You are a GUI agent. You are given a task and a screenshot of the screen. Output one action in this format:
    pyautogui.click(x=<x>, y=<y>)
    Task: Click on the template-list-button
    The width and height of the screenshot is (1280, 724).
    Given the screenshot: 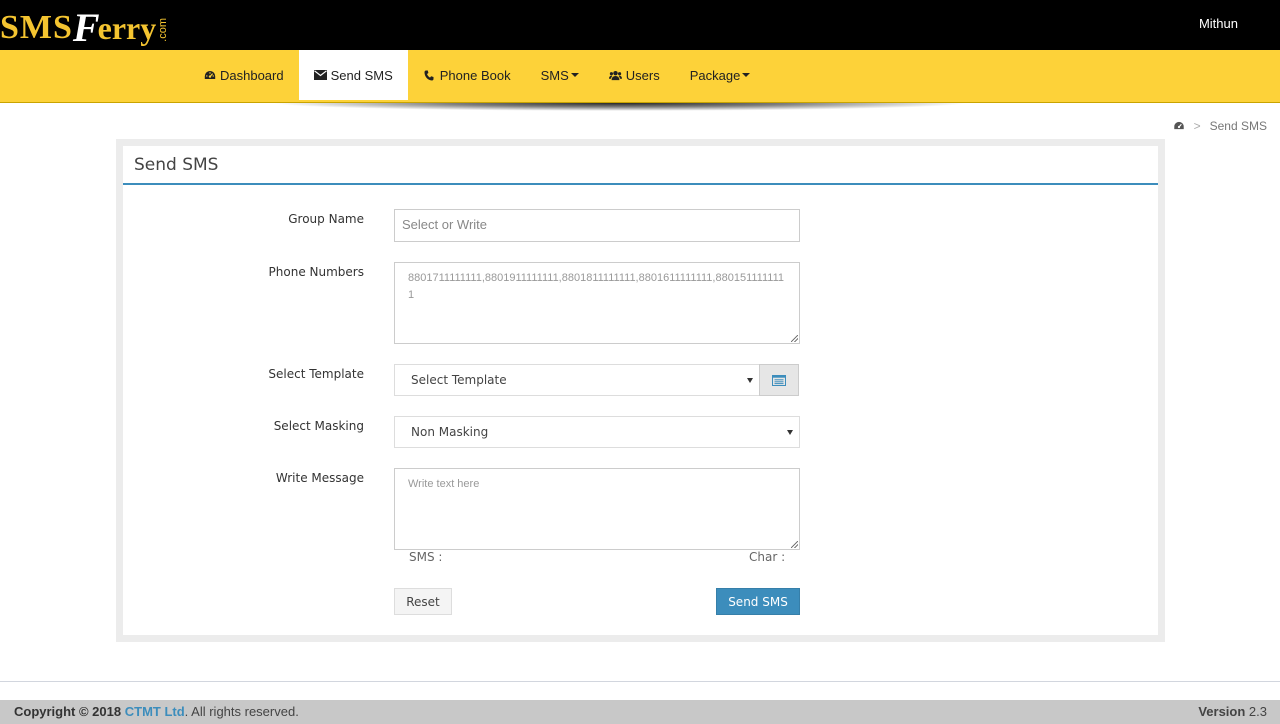 What is the action you would take?
    pyautogui.click(x=779, y=380)
    